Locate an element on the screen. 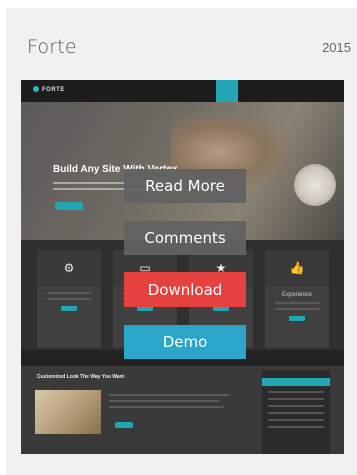 This screenshot has width=357, height=475. preview-menu is located at coordinates (275, 91).